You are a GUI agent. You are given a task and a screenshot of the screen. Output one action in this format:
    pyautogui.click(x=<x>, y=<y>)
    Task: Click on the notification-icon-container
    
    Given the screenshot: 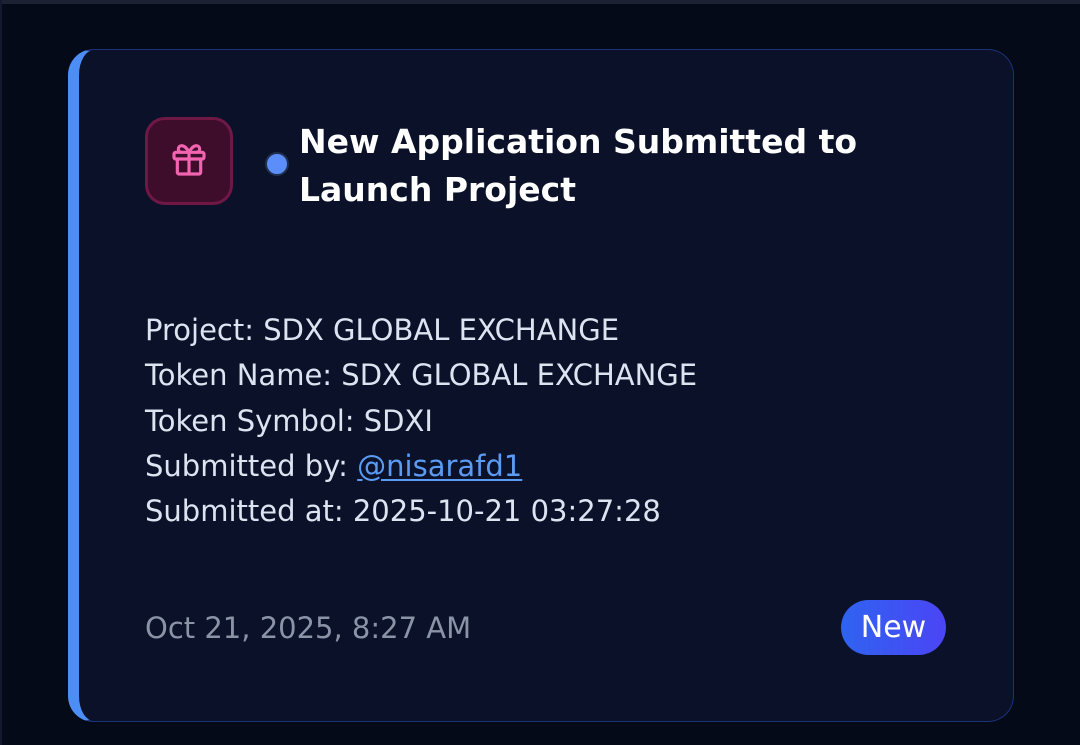 What is the action you would take?
    pyautogui.click(x=189, y=161)
    